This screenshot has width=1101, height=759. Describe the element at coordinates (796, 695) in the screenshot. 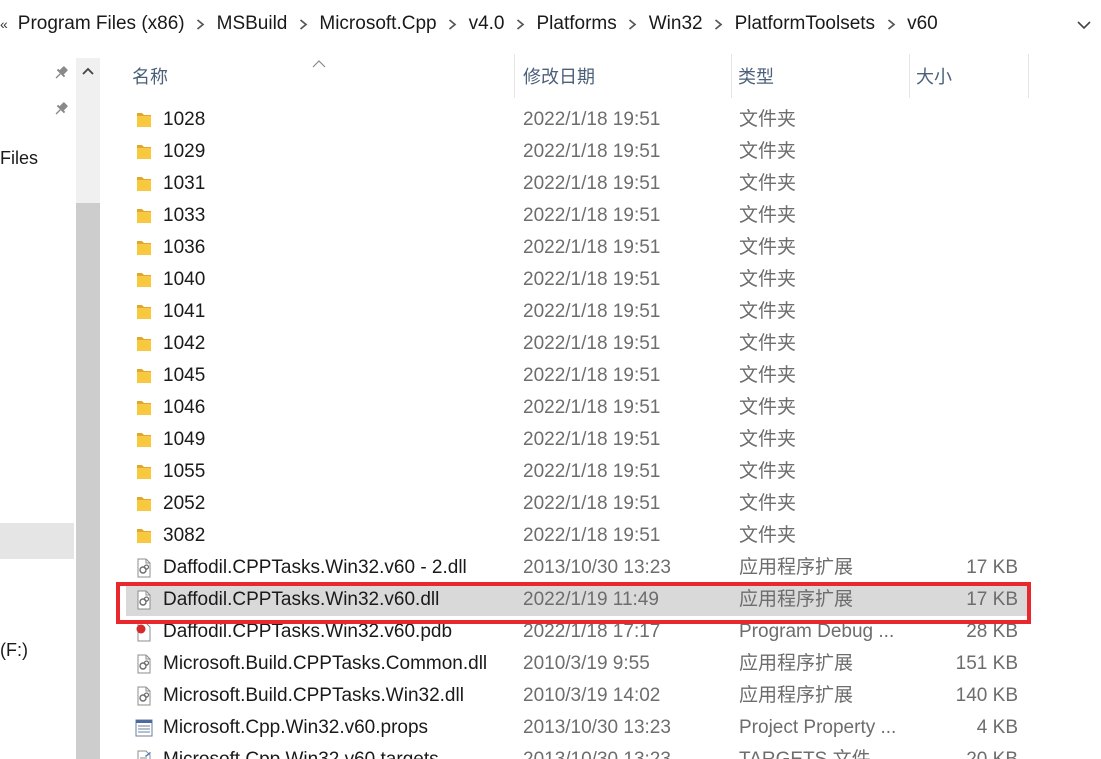

I see `file-type: 应用程序扩展` at that location.